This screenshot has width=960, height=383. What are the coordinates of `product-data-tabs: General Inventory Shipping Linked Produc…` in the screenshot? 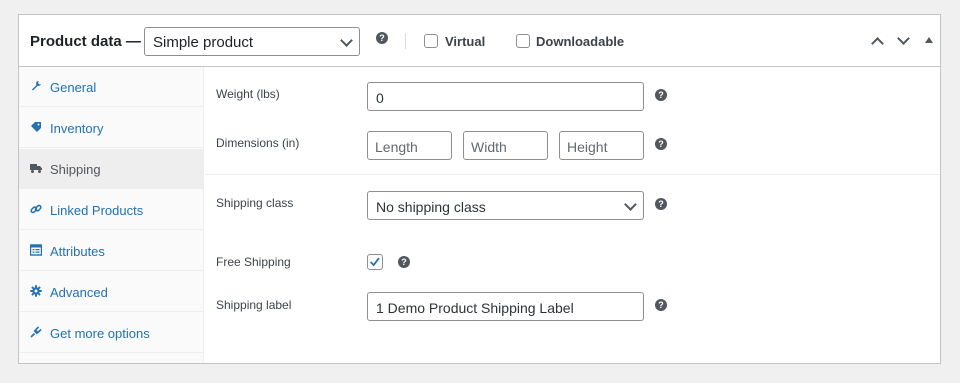 It's located at (111, 215).